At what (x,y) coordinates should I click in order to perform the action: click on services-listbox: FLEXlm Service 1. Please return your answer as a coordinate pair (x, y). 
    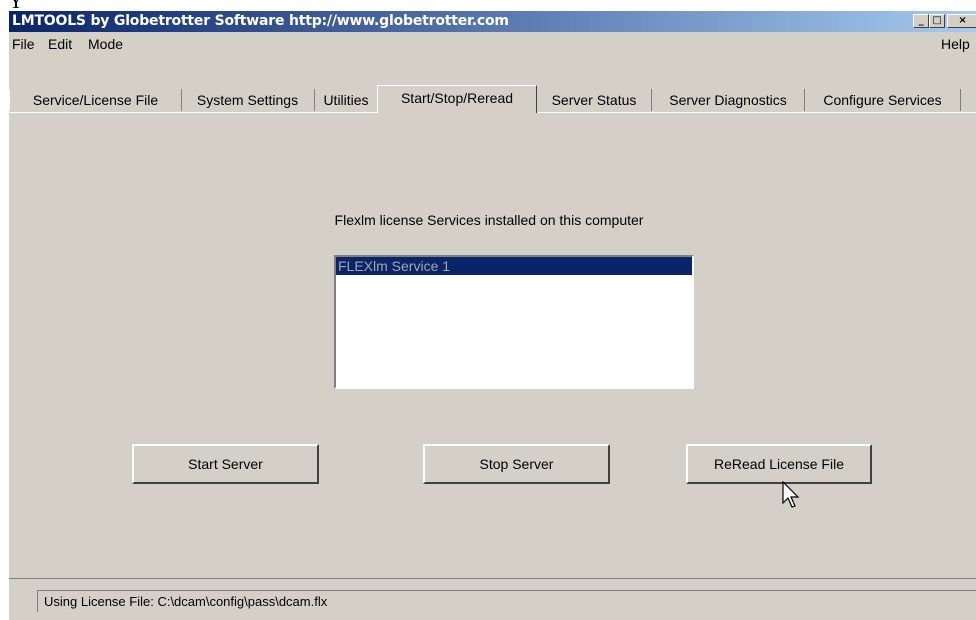
    Looking at the image, I should click on (514, 322).